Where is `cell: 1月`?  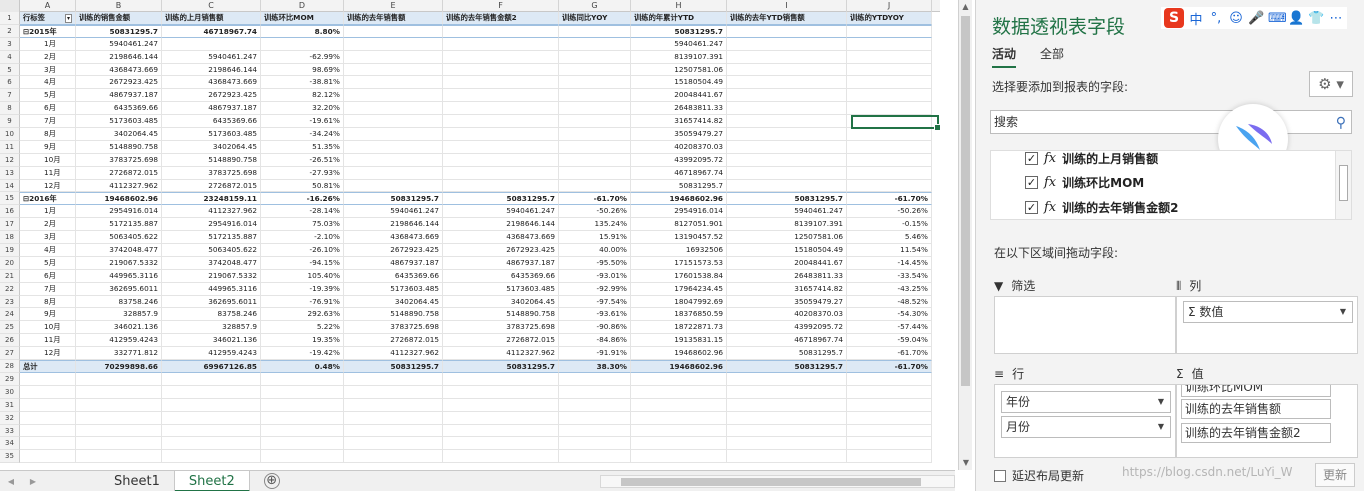
cell: 1月 is located at coordinates (48, 44).